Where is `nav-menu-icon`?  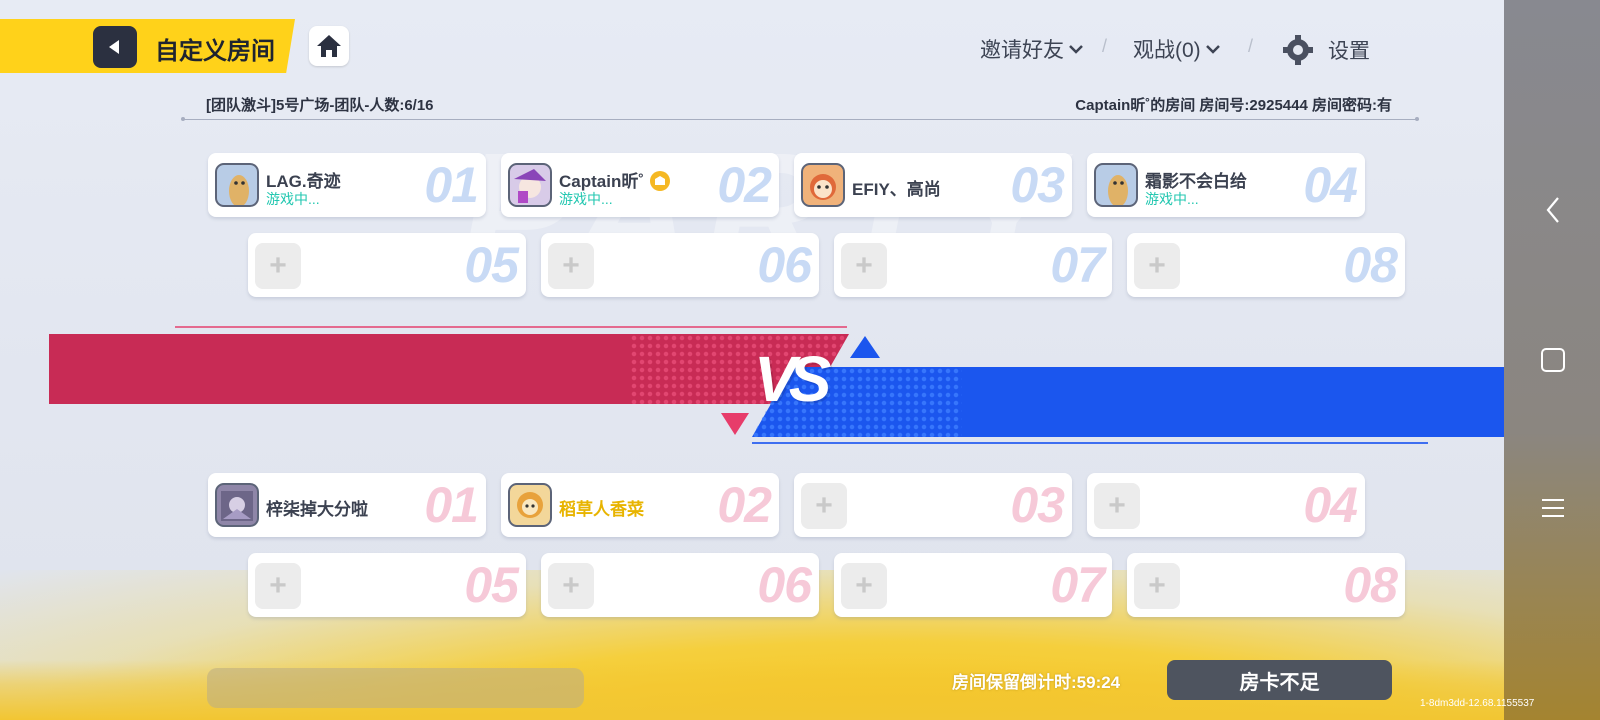 nav-menu-icon is located at coordinates (1553, 508).